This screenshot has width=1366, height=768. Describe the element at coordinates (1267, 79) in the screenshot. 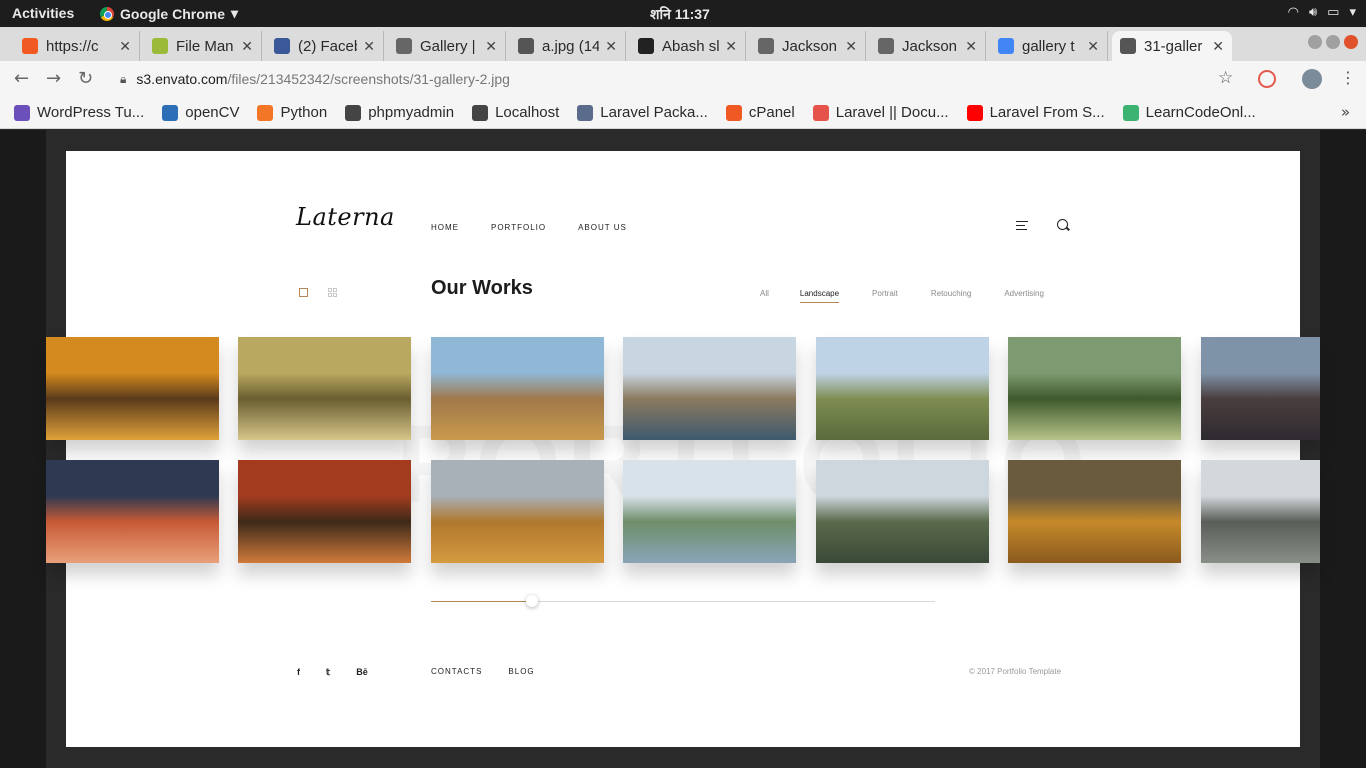

I see `extension-icon` at that location.